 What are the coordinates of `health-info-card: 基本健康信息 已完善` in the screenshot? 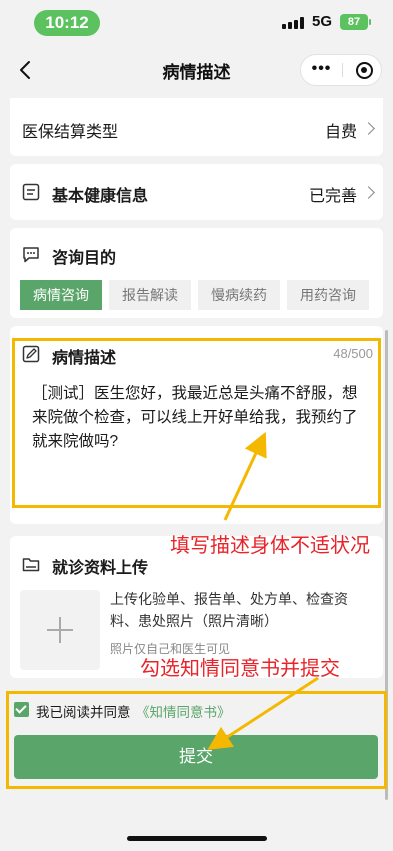 It's located at (196, 192).